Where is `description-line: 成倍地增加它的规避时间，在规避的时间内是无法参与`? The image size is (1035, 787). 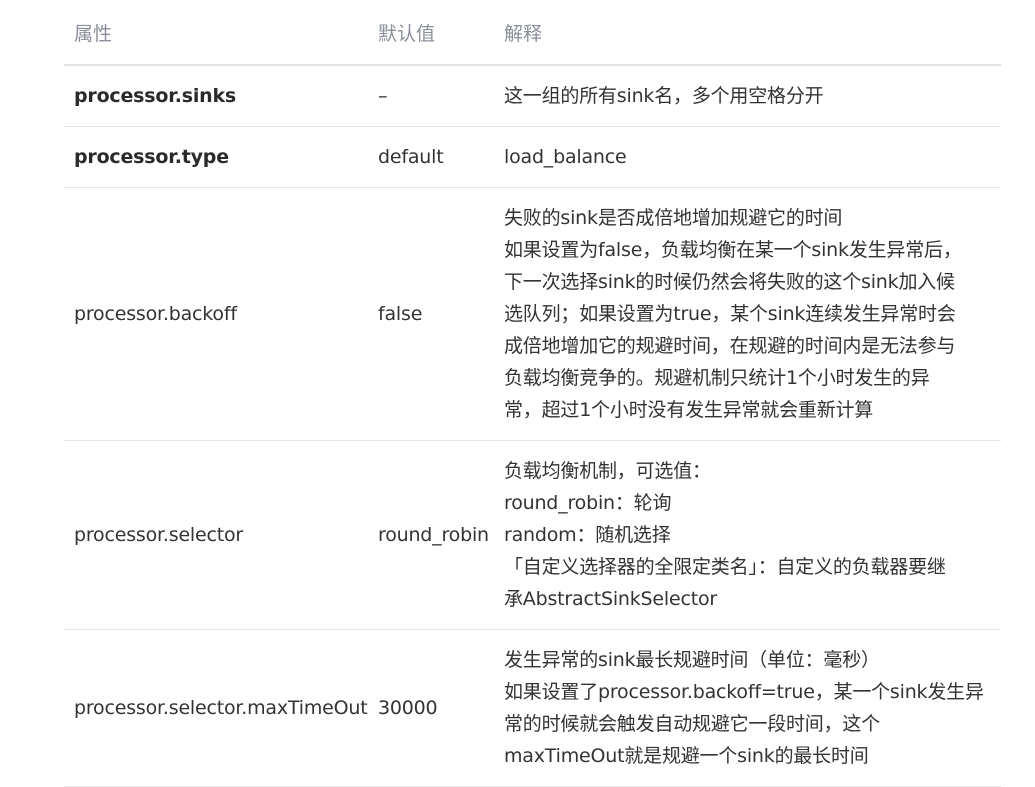 description-line: 成倍地增加它的规避时间，在规避的时间内是无法参与 is located at coordinates (730, 346).